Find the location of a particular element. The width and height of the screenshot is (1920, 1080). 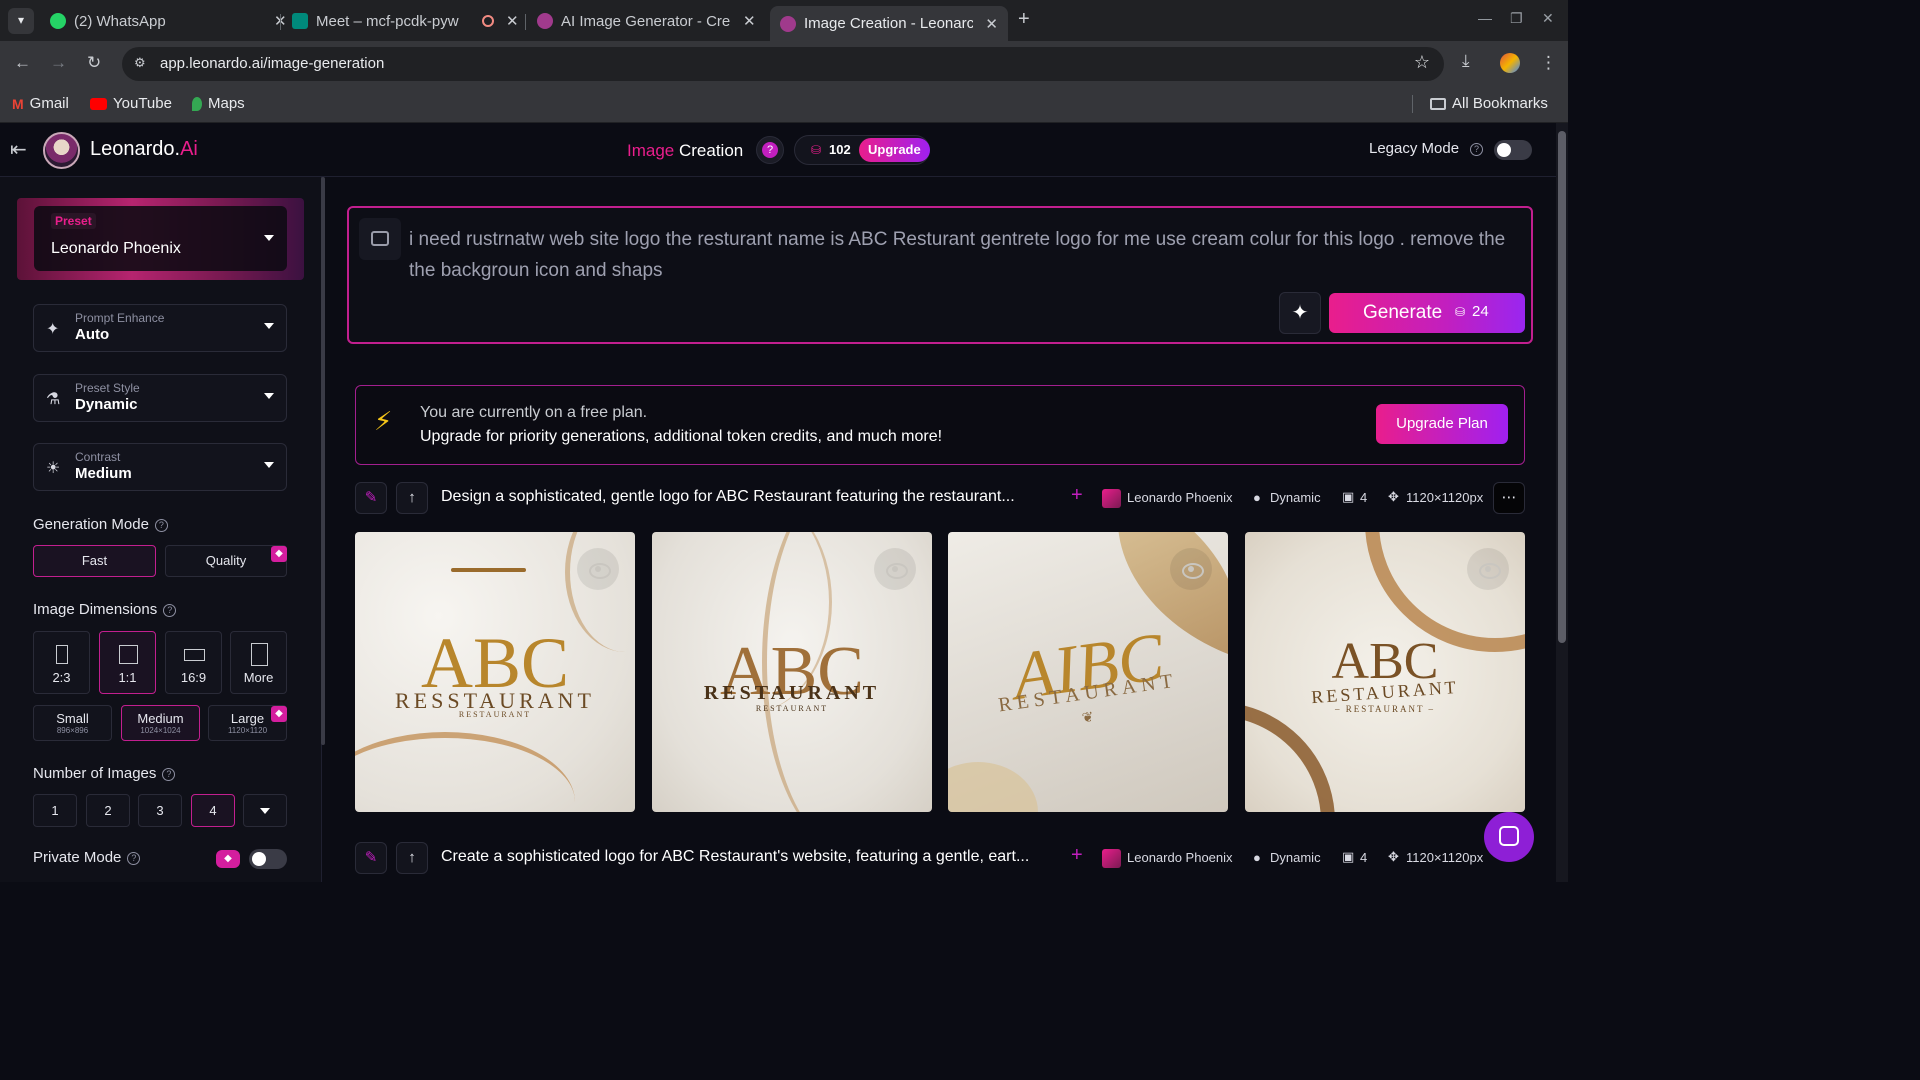

tab-meet: Meet – mcf-pcdk-pyw ✕ is located at coordinates (405, 21).